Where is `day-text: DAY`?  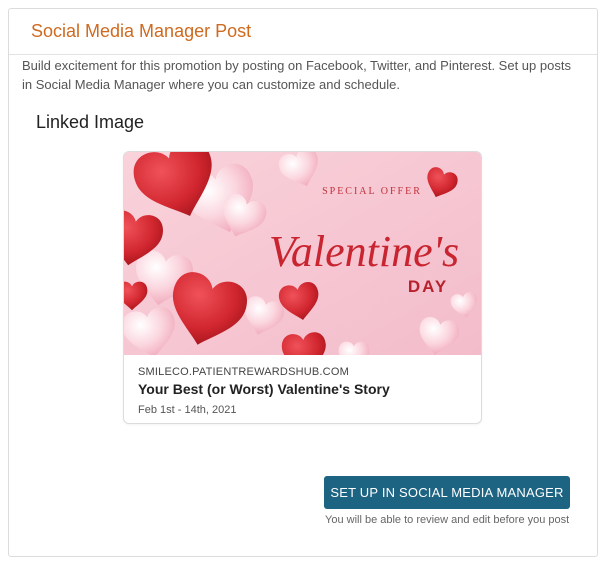
day-text: DAY is located at coordinates (428, 286).